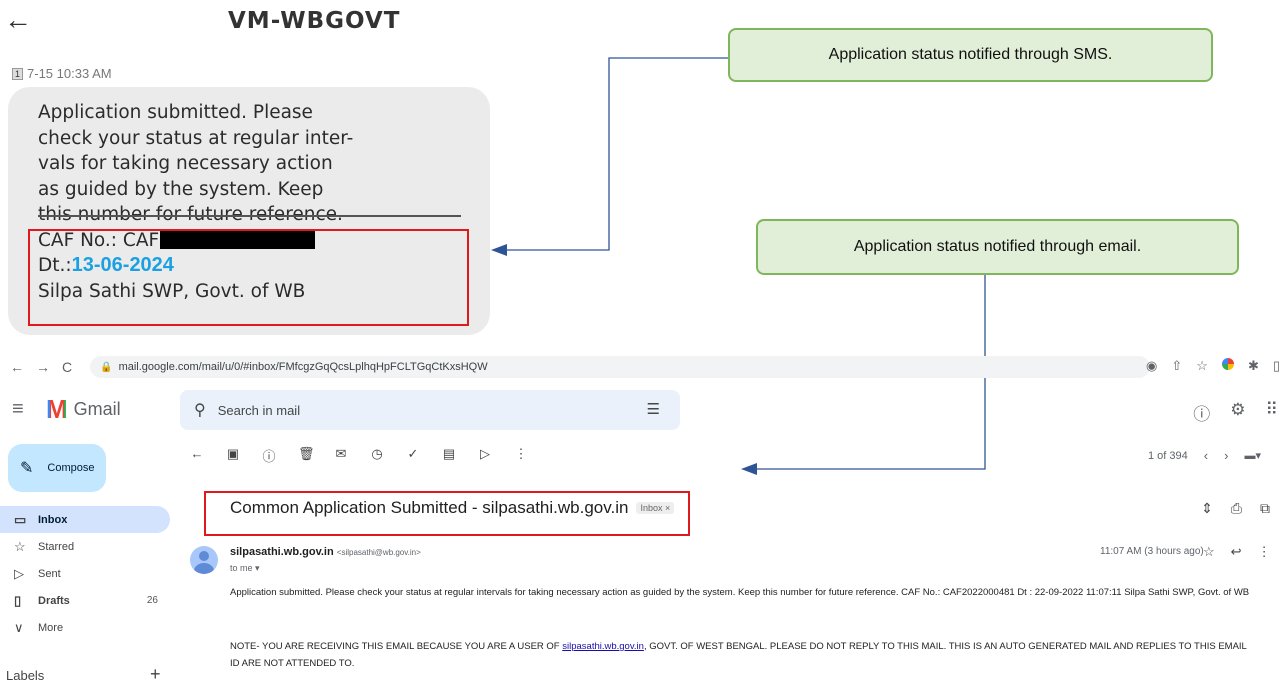  What do you see at coordinates (341, 455) in the screenshot?
I see `mark-unread-icon: ✉` at bounding box center [341, 455].